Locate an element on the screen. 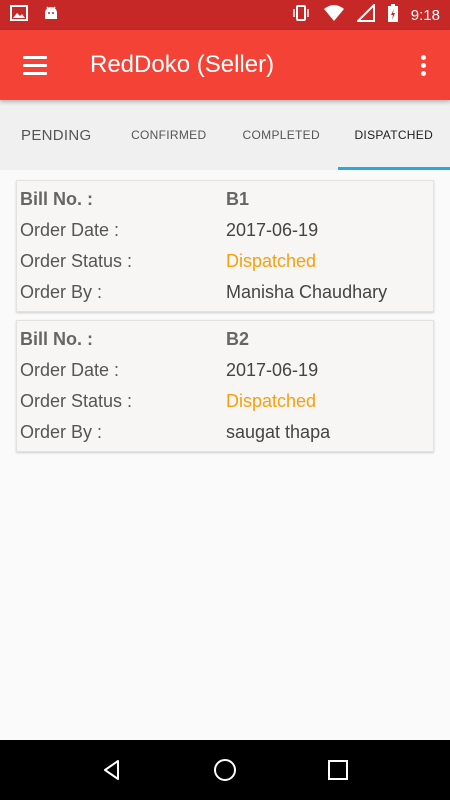 The image size is (450, 800). app-title: RedDoko (Seller) is located at coordinates (182, 64).